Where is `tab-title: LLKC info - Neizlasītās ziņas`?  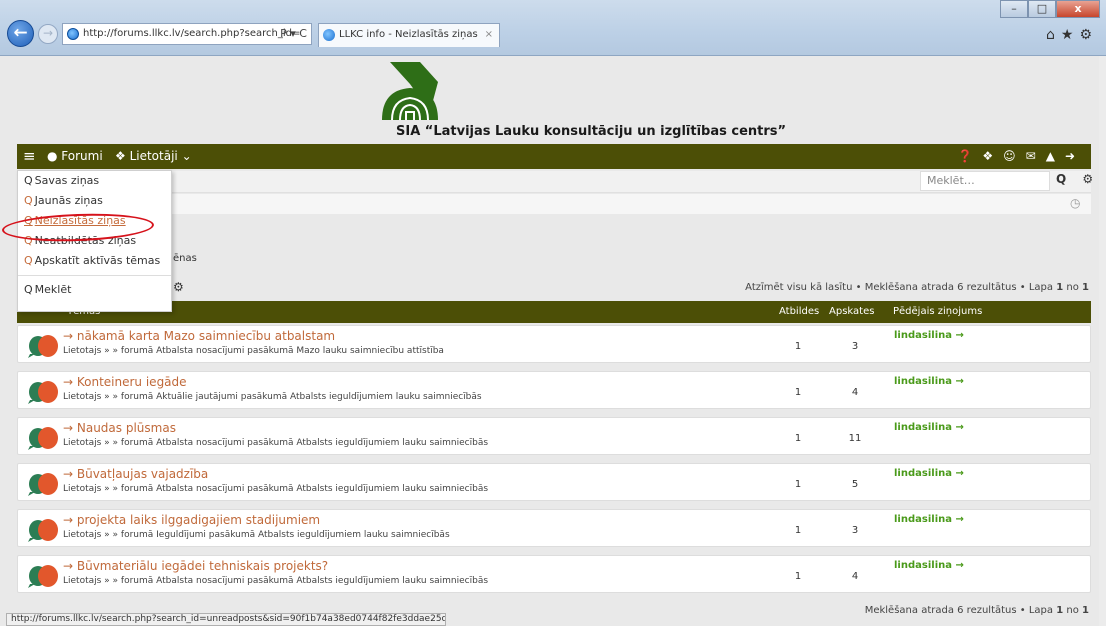 tab-title: LLKC info - Neizlasītās ziņas is located at coordinates (408, 34).